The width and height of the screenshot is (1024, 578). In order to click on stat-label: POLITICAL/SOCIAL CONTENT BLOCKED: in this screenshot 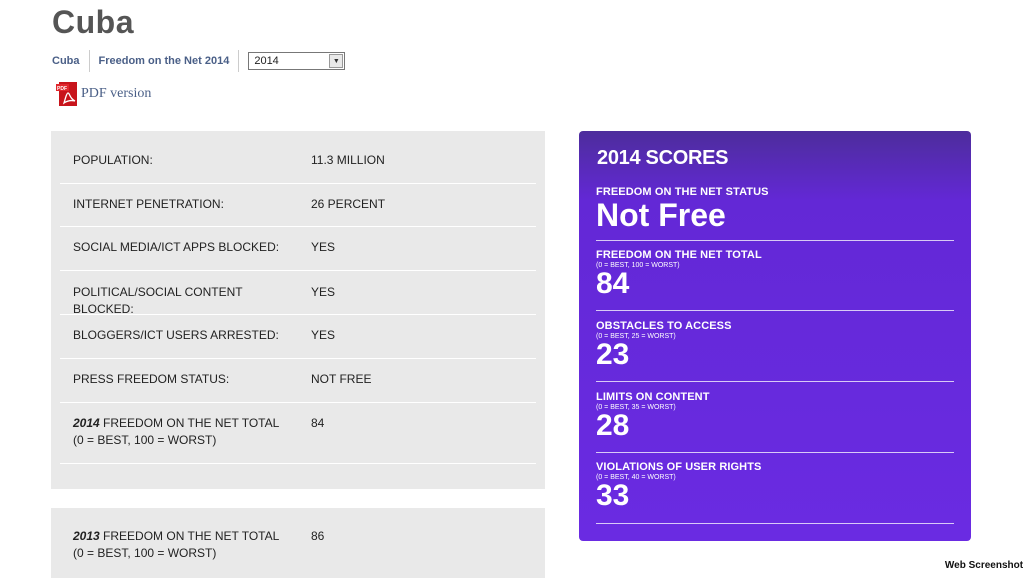, I will do `click(158, 300)`.